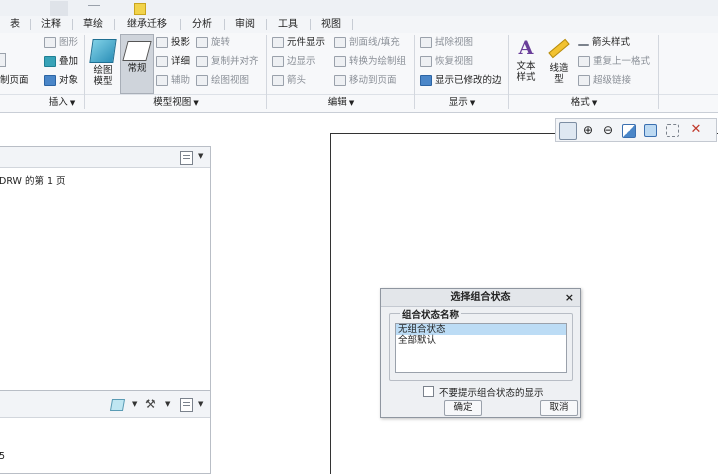  I want to click on dont-prompt-checkbox-row: 不要提示组合状态的显示, so click(483, 392).